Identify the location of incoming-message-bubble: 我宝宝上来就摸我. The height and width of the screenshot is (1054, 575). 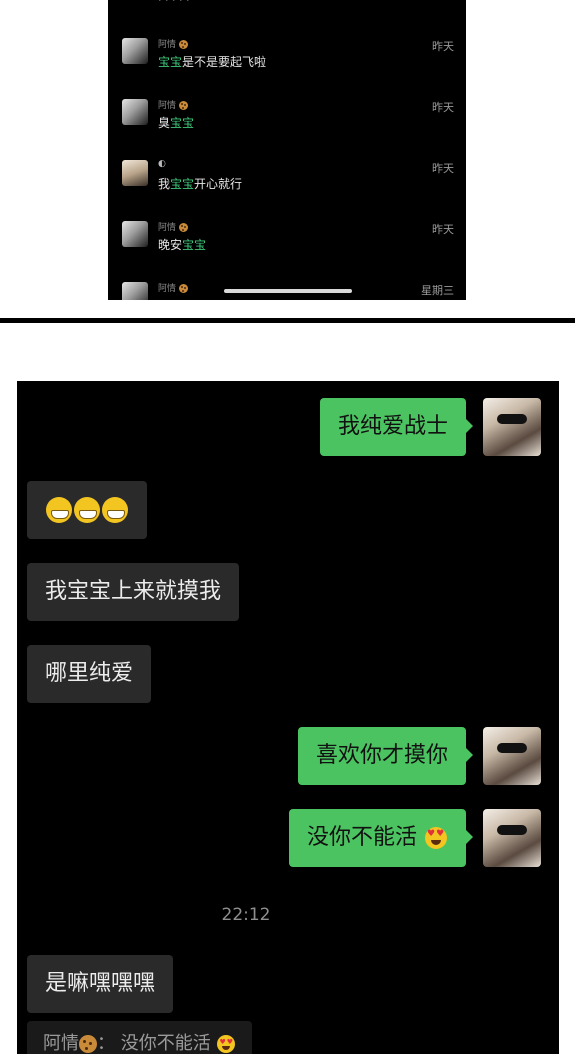
(133, 592).